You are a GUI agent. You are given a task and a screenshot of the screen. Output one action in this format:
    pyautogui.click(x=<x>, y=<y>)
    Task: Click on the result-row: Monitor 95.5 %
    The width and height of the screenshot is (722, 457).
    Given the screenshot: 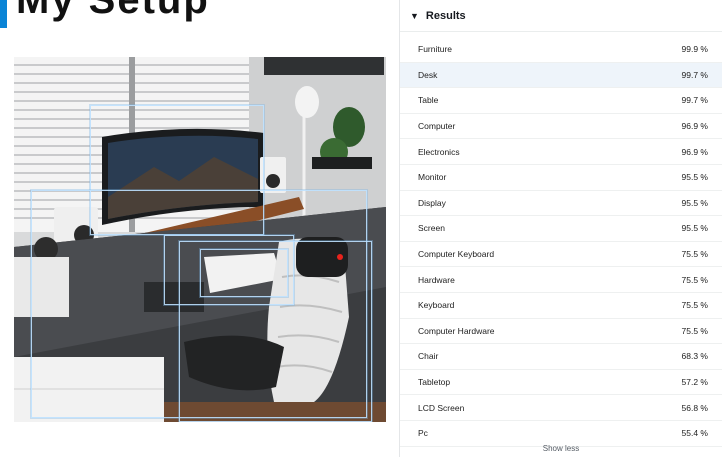 What is the action you would take?
    pyautogui.click(x=561, y=178)
    